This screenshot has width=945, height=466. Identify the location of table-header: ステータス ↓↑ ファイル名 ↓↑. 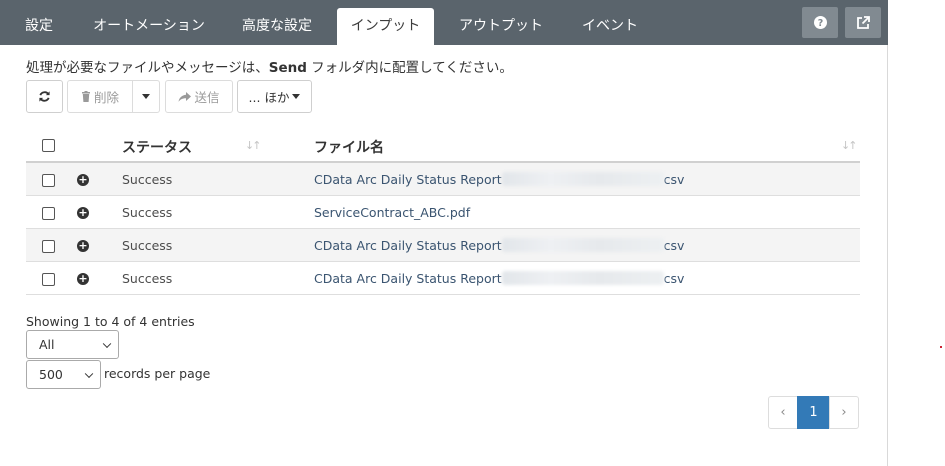
(443, 145).